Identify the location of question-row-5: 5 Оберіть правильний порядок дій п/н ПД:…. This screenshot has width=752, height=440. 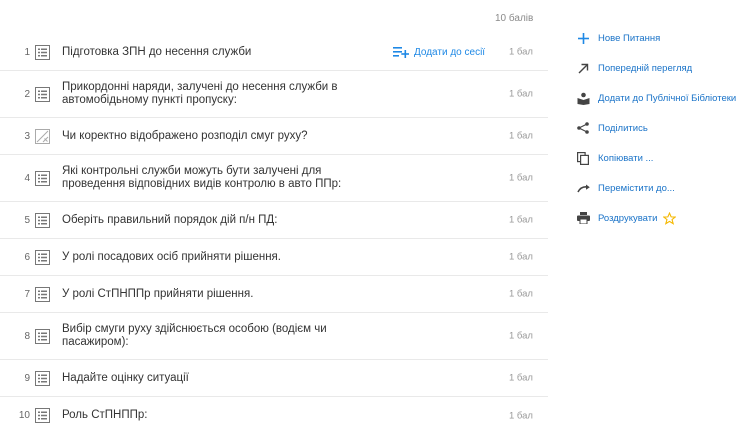
(274, 220).